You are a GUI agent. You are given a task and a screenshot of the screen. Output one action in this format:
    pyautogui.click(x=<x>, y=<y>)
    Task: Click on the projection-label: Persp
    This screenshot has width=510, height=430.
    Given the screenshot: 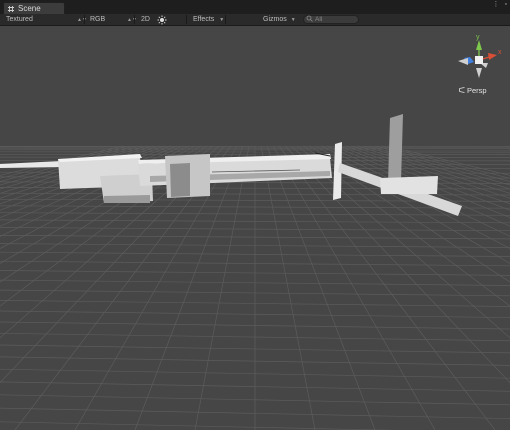 What is the action you would take?
    pyautogui.click(x=477, y=90)
    